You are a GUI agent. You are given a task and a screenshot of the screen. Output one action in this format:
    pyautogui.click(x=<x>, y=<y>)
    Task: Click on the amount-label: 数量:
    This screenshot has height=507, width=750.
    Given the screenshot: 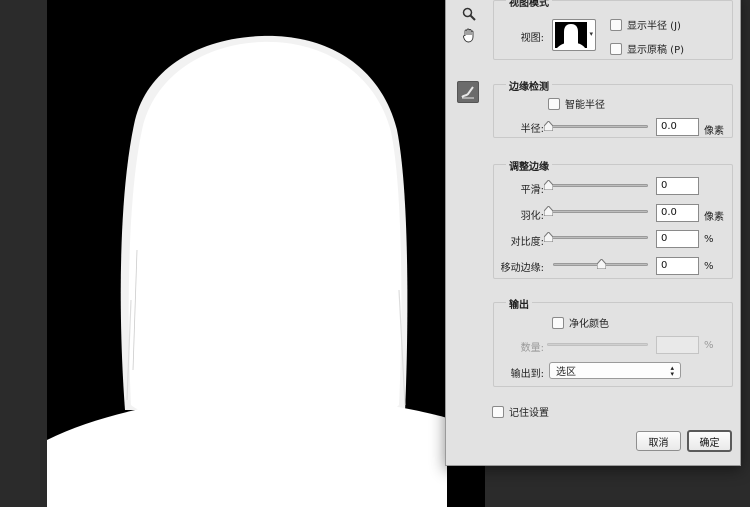 What is the action you would take?
    pyautogui.click(x=532, y=348)
    